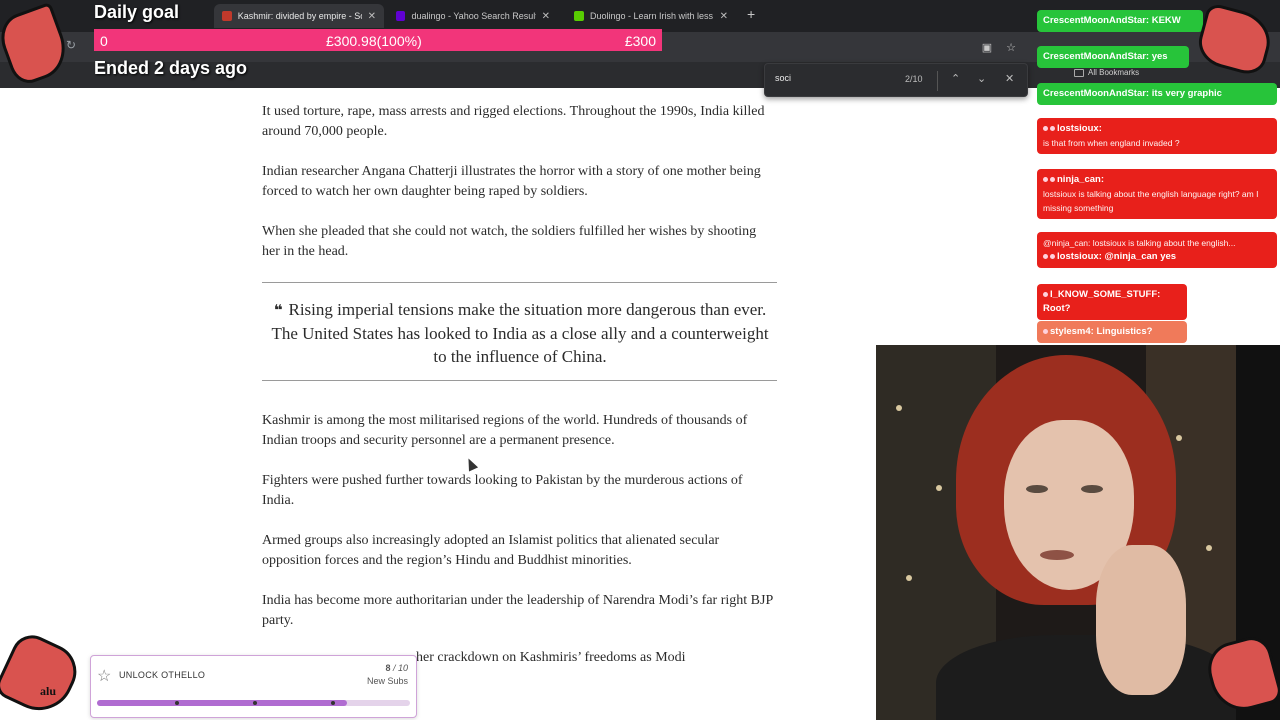 This screenshot has height=720, width=1280. Describe the element at coordinates (981, 78) in the screenshot. I see `next-match-icon: ⌄` at that location.